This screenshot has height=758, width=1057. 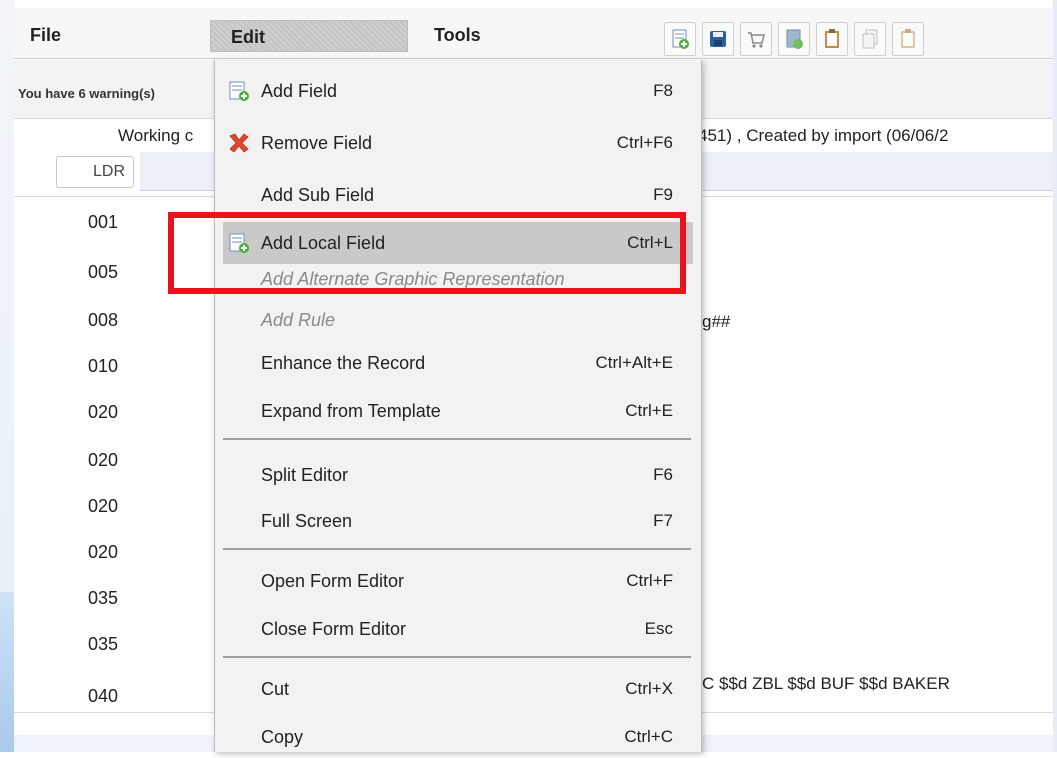 What do you see at coordinates (457, 35) in the screenshot?
I see `menu-tools: Tools` at bounding box center [457, 35].